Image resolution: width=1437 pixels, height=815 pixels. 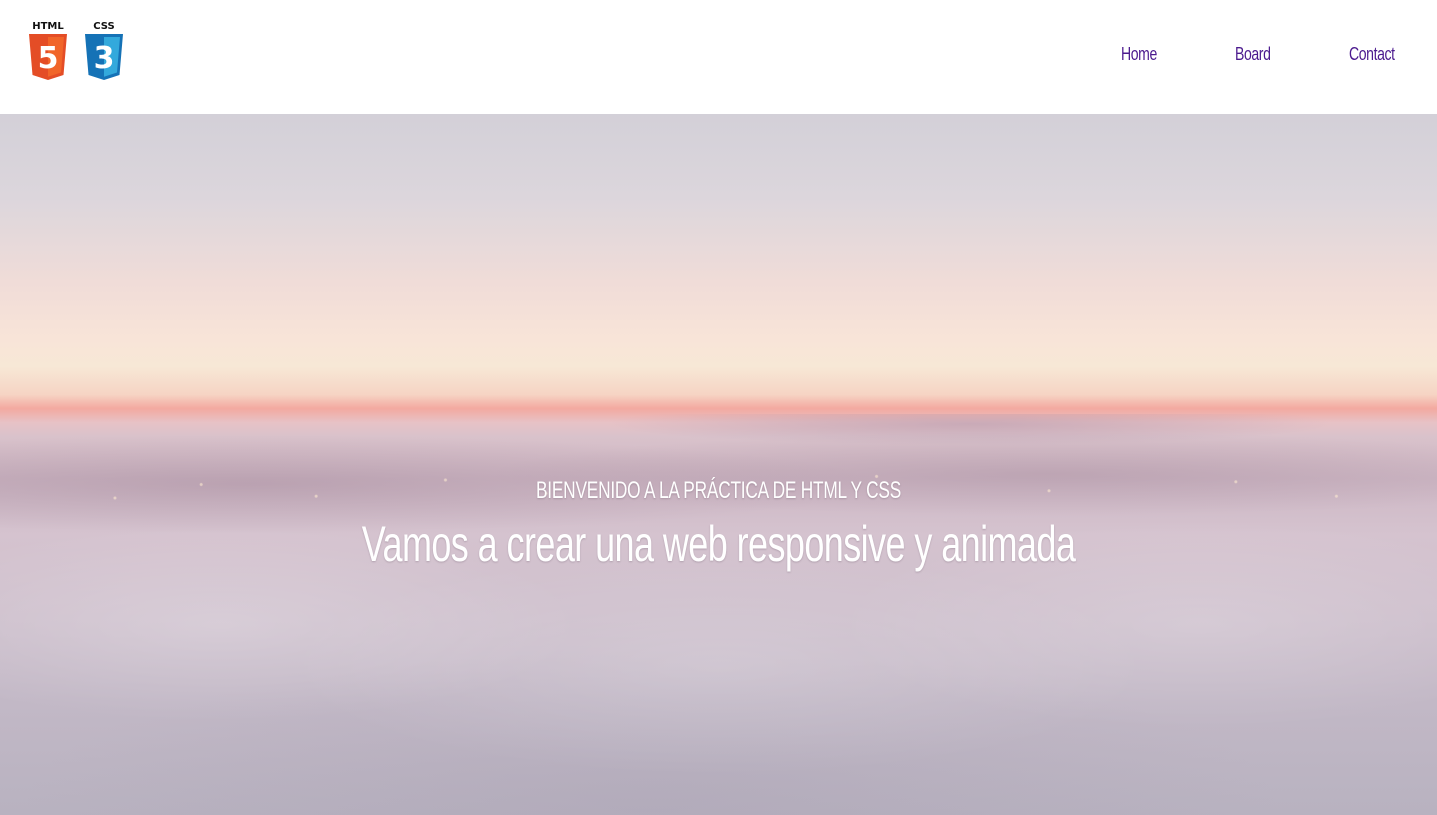 I want to click on nav-board: Board, so click(x=1253, y=54).